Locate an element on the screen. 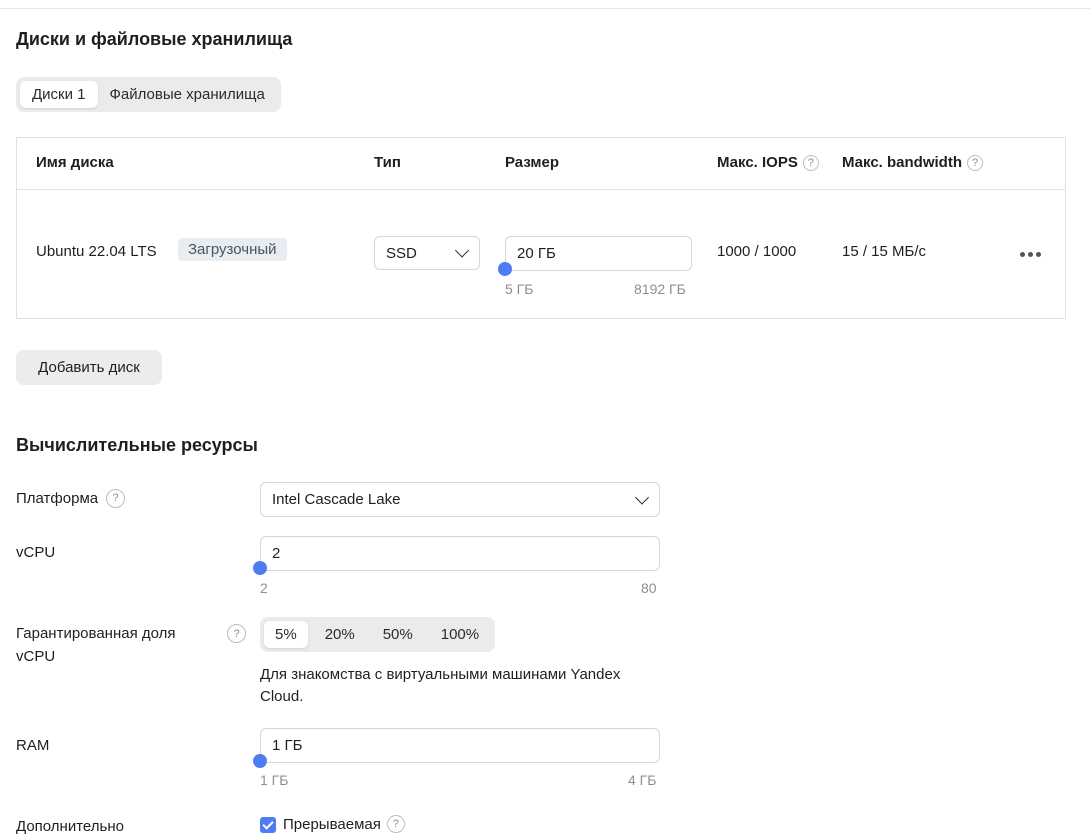  disk-tabs: Диски 1 Файловые хранилища is located at coordinates (148, 94).